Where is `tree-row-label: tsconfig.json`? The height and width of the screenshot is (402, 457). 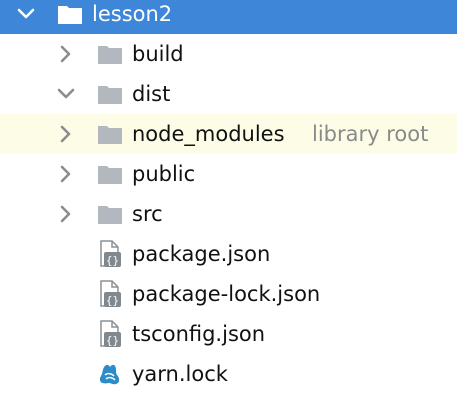
tree-row-label: tsconfig.json is located at coordinates (199, 334).